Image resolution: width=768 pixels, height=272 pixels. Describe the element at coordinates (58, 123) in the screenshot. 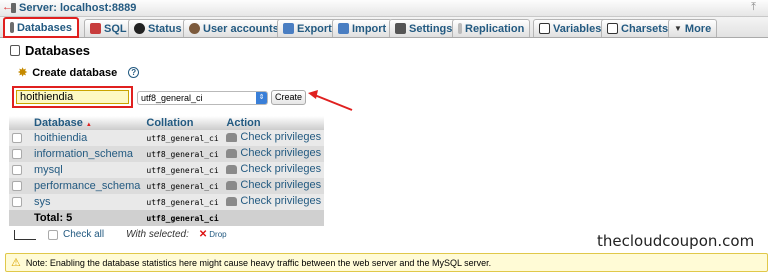

I see `header-database-label: Database` at that location.